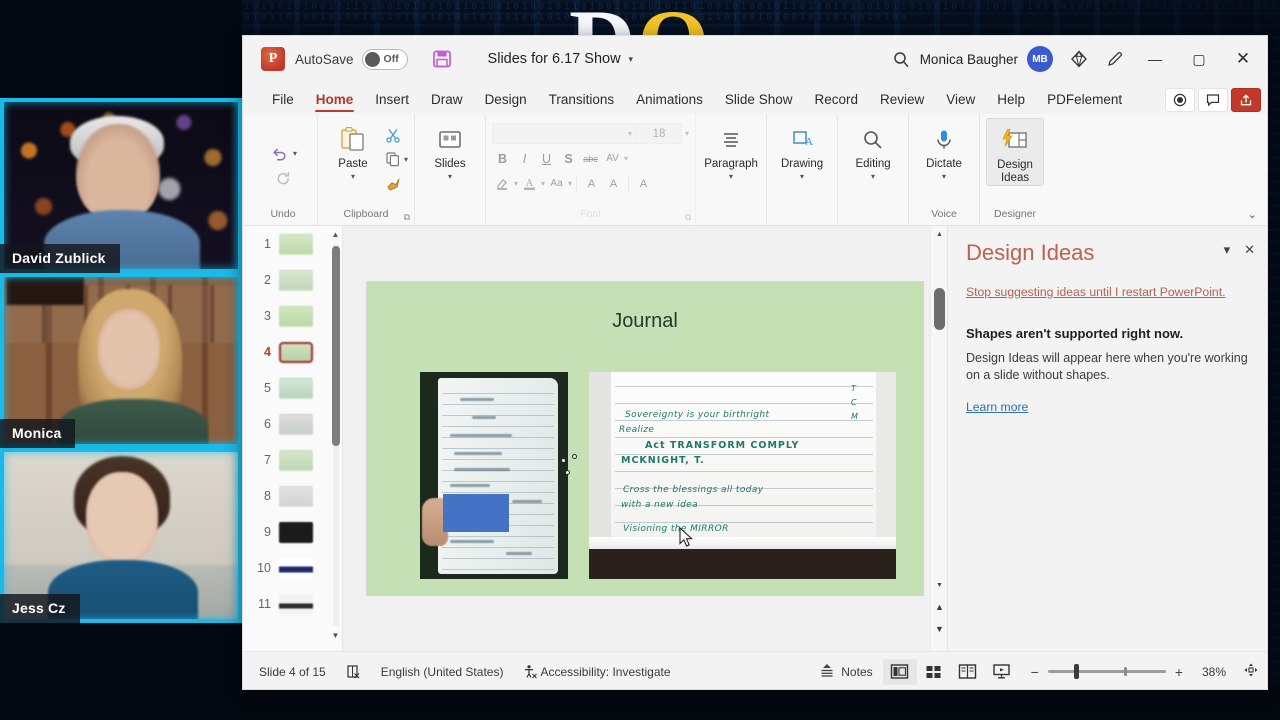 This screenshot has height=720, width=1280. What do you see at coordinates (292, 316) in the screenshot?
I see `thumbnail-slide-3: 3` at bounding box center [292, 316].